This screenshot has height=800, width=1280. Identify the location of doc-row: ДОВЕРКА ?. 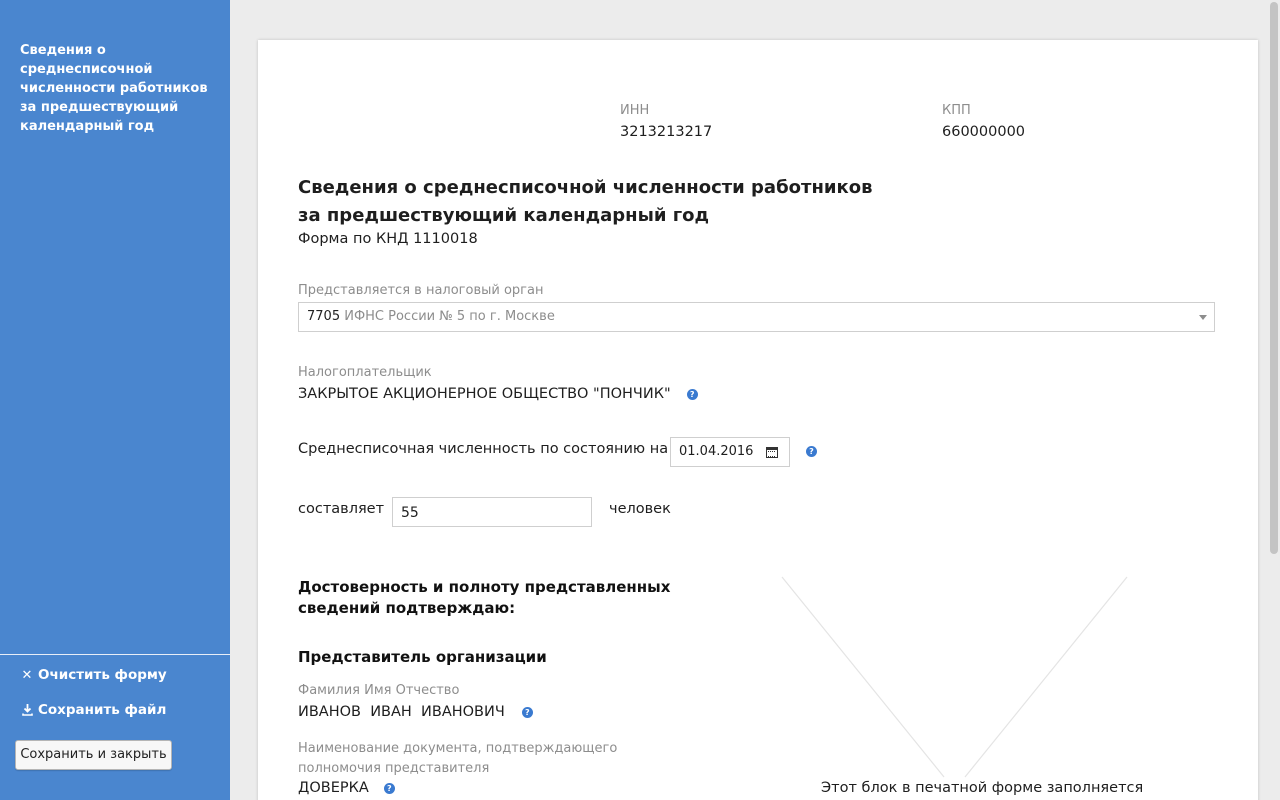
(346, 788).